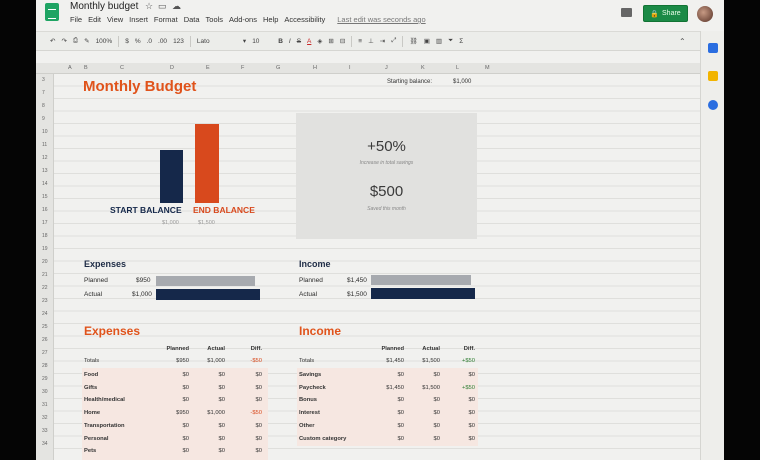 The height and width of the screenshot is (460, 760). What do you see at coordinates (43, 119) in the screenshot?
I see `row-header-cell: 9` at bounding box center [43, 119].